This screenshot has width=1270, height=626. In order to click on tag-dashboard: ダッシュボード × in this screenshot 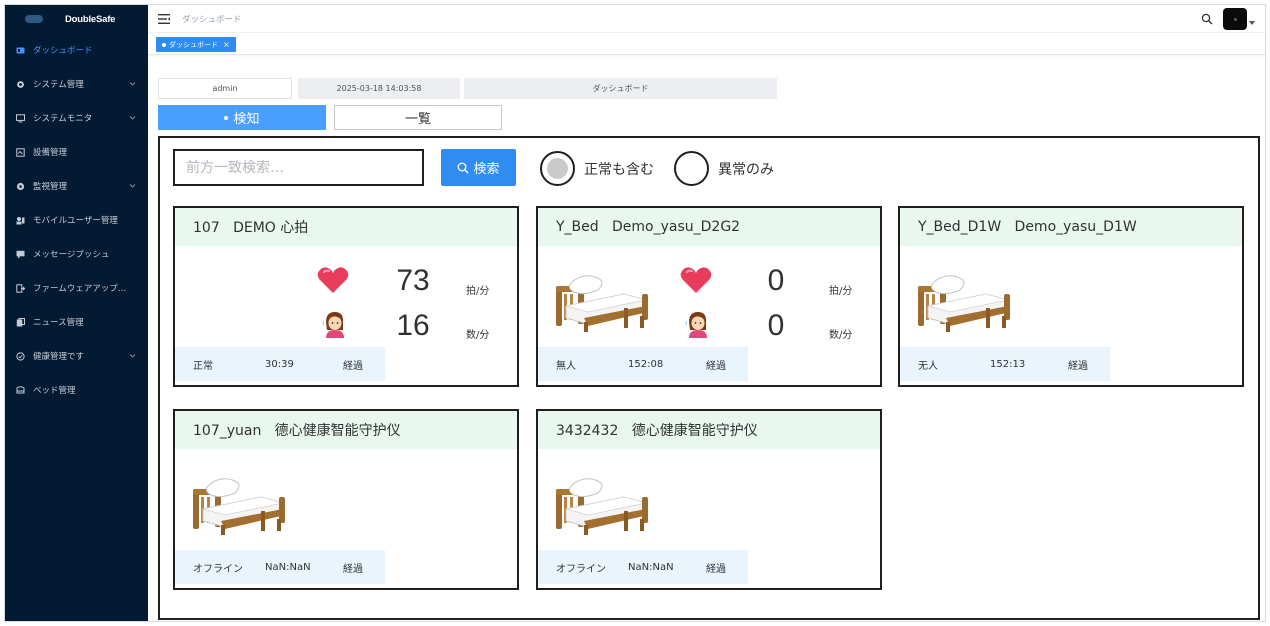, I will do `click(196, 44)`.